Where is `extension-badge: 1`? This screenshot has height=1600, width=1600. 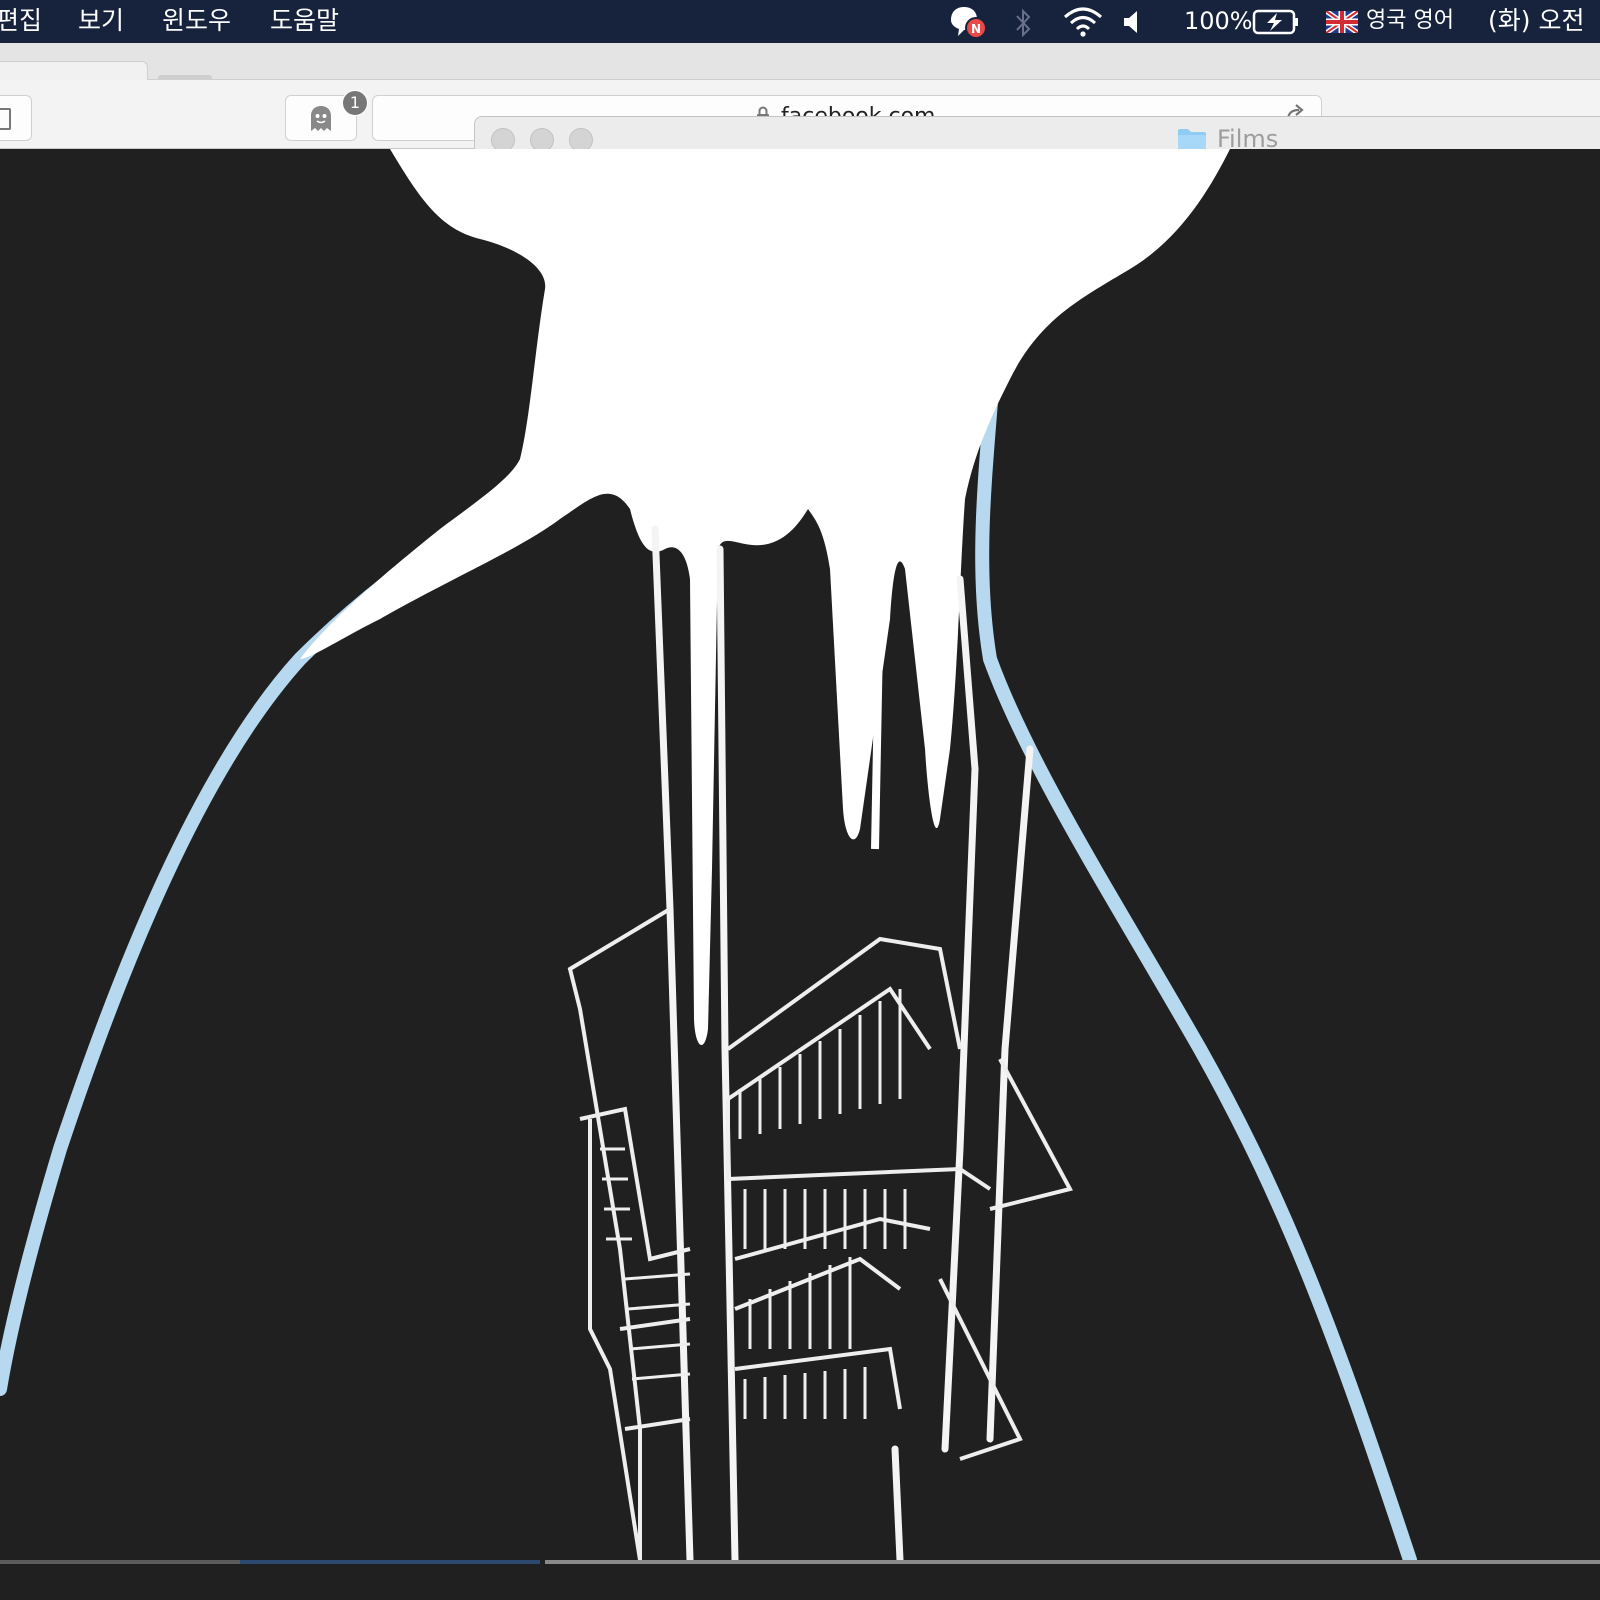
extension-badge: 1 is located at coordinates (355, 103).